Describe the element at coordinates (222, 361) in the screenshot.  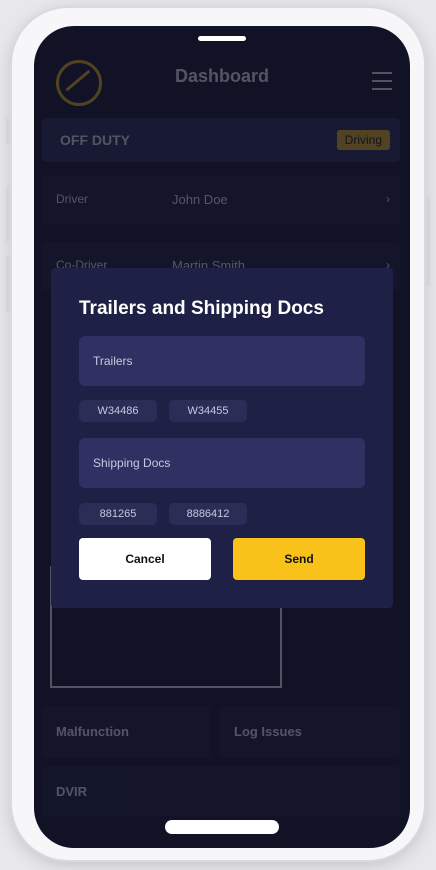
I see `trailers-input` at that location.